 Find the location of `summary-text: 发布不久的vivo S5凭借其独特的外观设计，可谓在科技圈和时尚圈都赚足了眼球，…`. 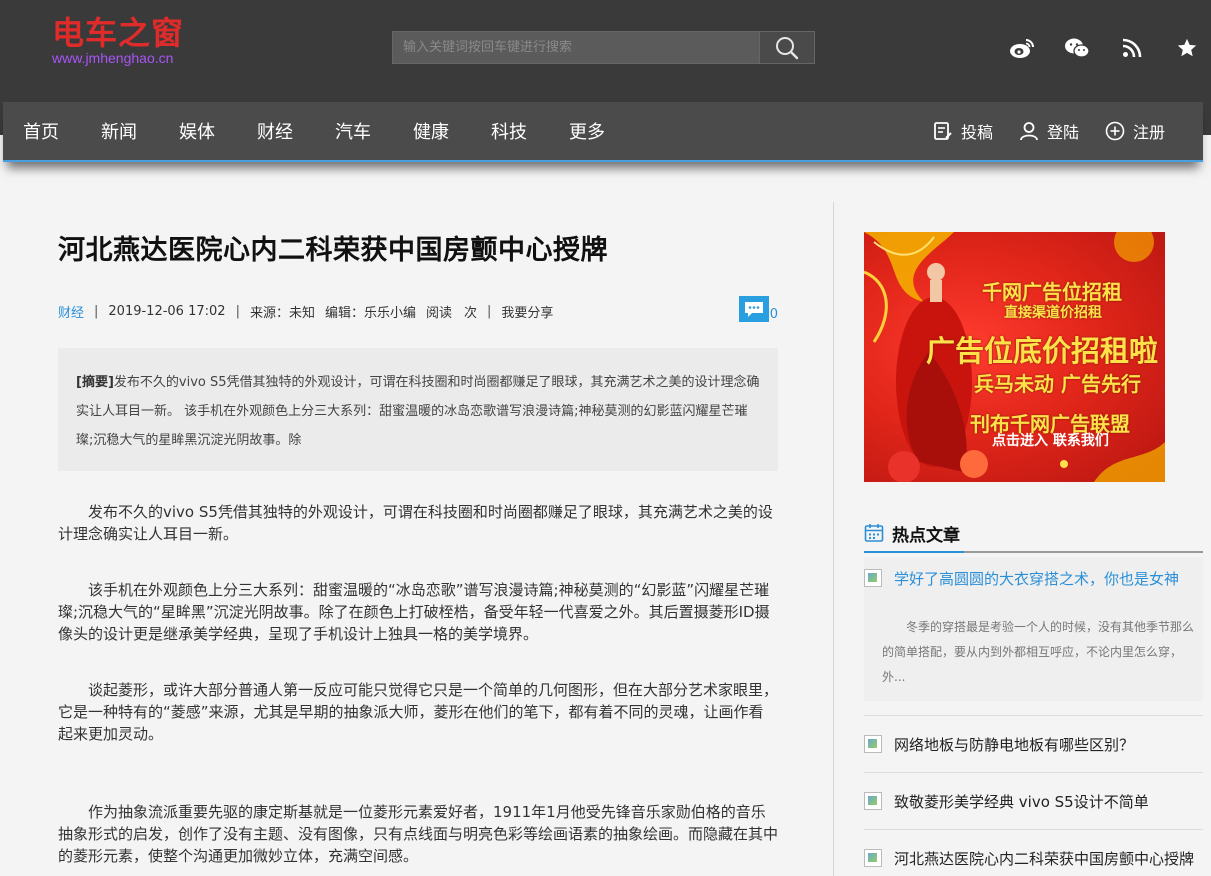

summary-text: 发布不久的vivo S5凭借其独特的外观设计，可谓在科技圈和时尚圈都赚足了眼球，… is located at coordinates (418, 411).